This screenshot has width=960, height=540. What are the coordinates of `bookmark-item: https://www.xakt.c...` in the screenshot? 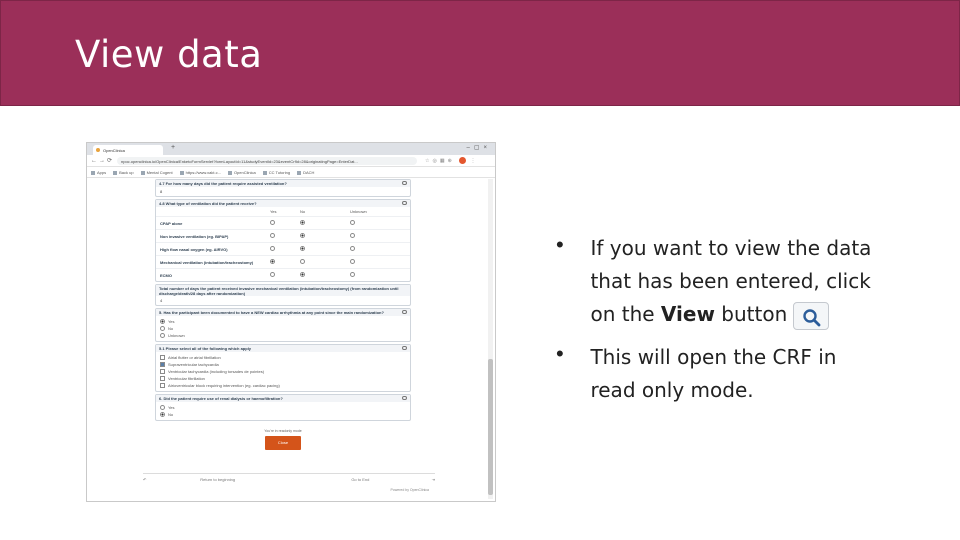 It's located at (200, 173).